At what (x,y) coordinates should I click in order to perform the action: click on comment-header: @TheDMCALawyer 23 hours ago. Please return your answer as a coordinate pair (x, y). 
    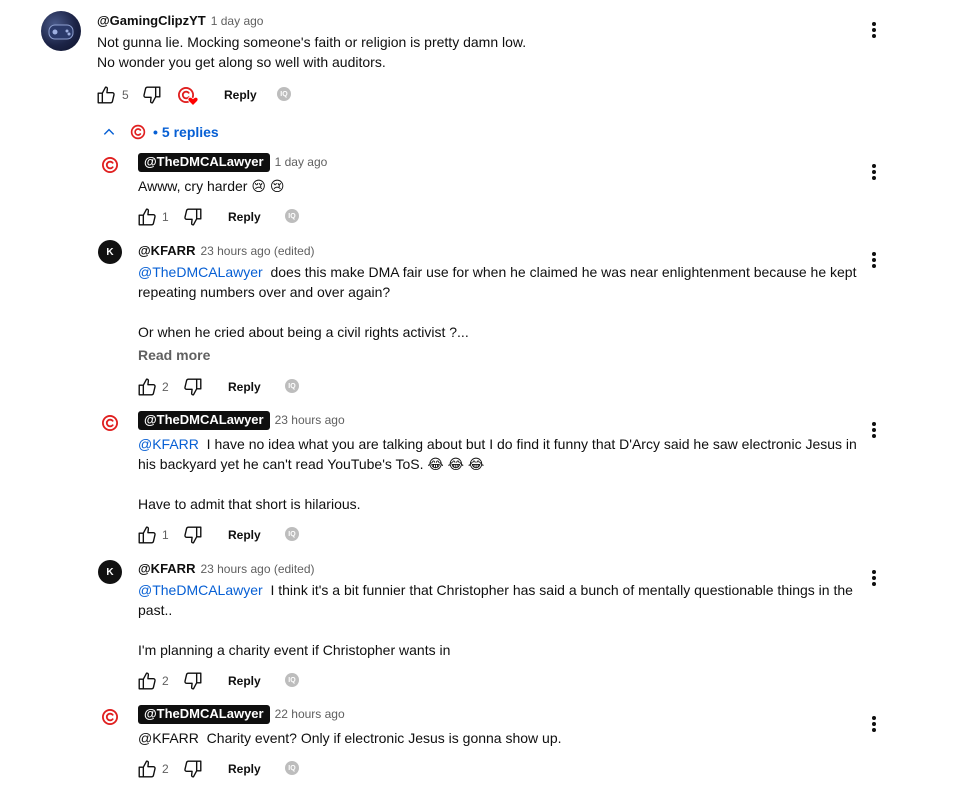
    Looking at the image, I should click on (241, 420).